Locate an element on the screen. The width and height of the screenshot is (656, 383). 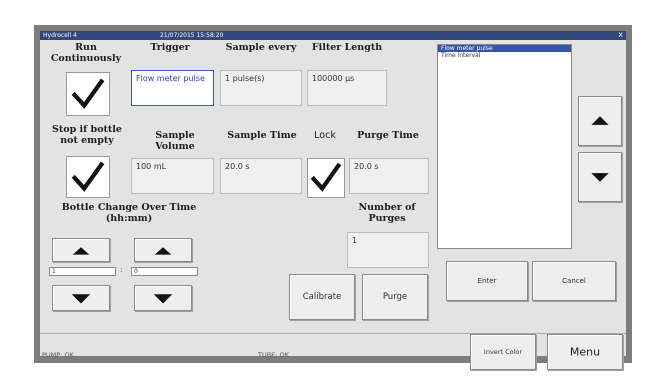
datetime: 21/07/2015 15:58:20 is located at coordinates (192, 35).